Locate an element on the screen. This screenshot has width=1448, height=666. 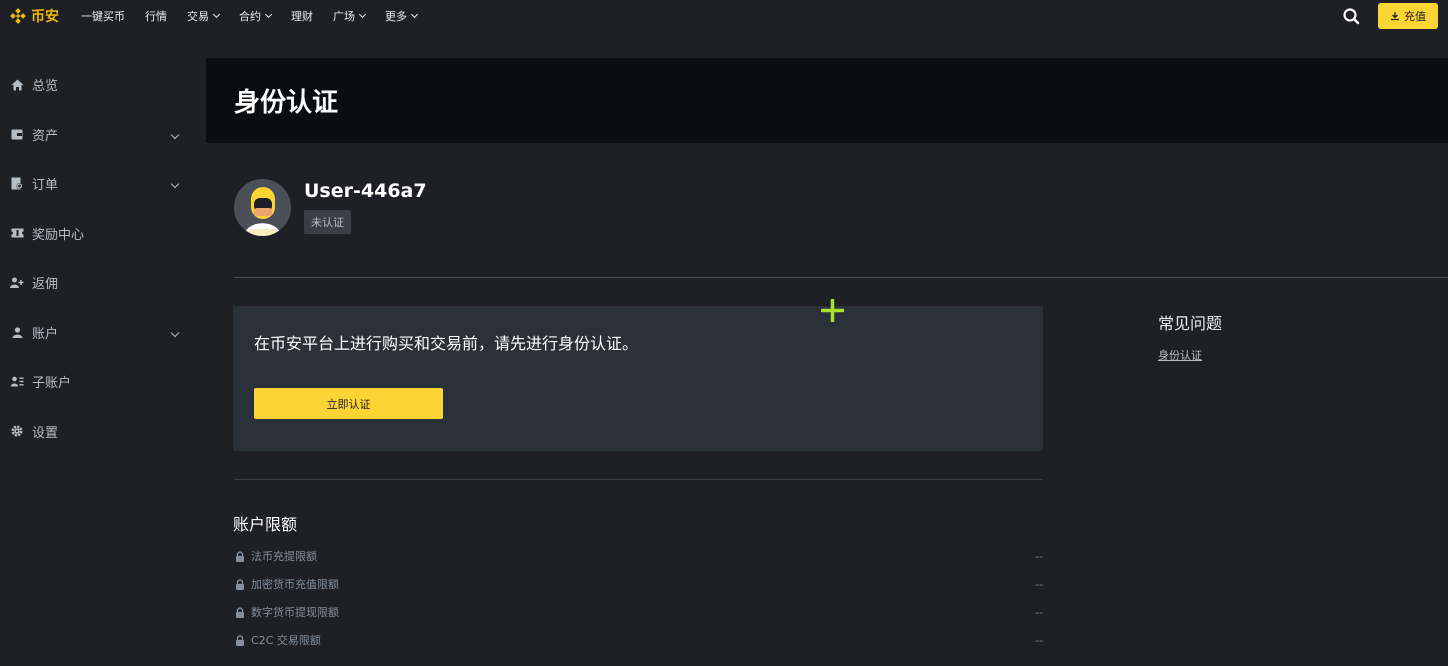
brand-name: 币安 is located at coordinates (45, 17).